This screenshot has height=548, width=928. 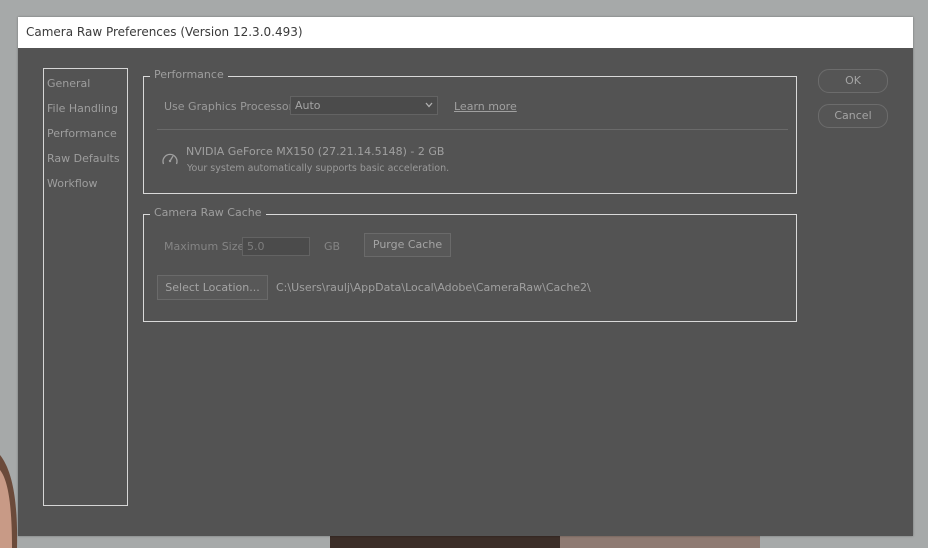 I want to click on sidebar-item-file-handling: File Handling, so click(x=82, y=108).